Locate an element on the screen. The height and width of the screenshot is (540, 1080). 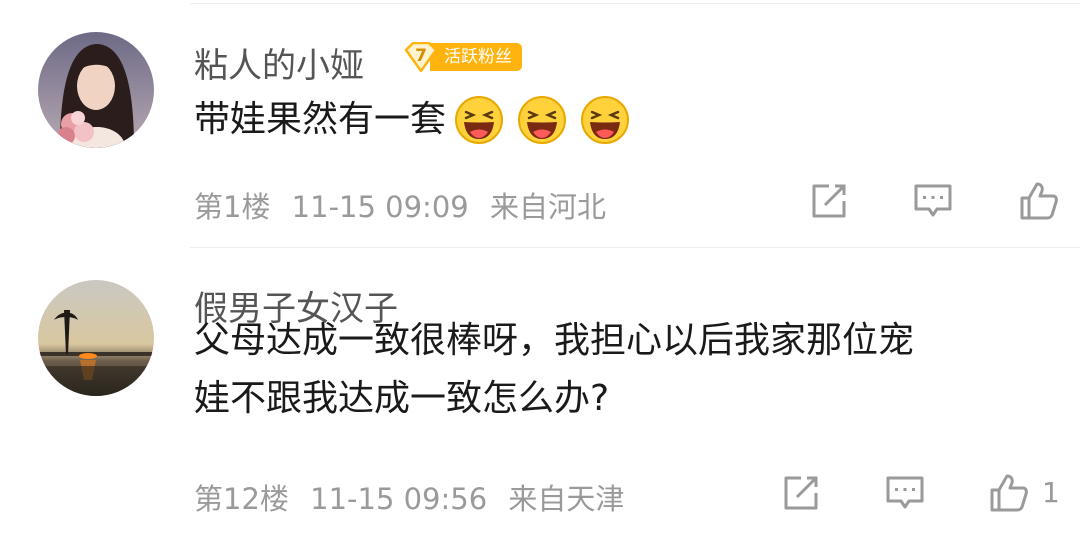
floor-number: 第12楼 is located at coordinates (241, 499).